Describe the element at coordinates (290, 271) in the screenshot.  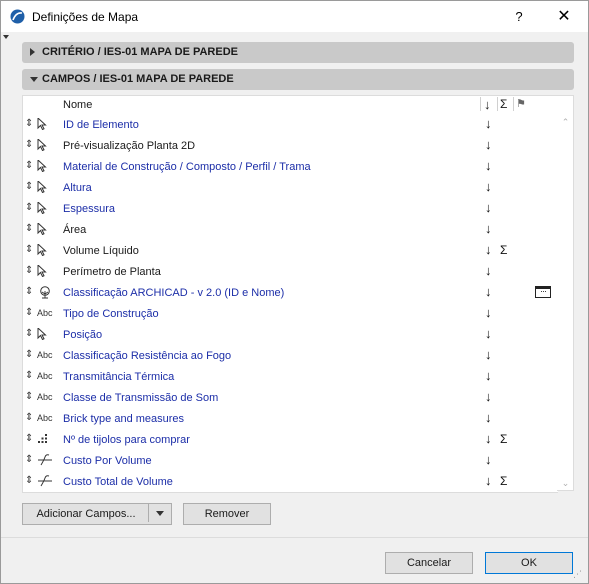
I see `table-row: ⇕ Perímetro de Planta ↓` at that location.